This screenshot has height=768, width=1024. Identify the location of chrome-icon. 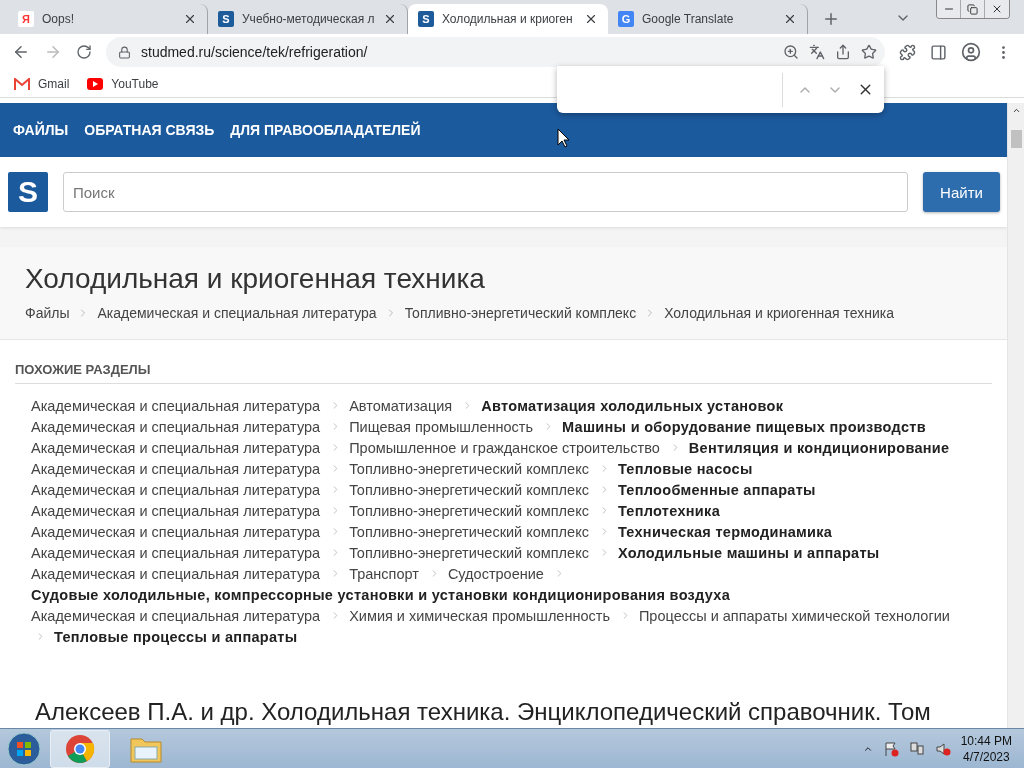
(80, 748).